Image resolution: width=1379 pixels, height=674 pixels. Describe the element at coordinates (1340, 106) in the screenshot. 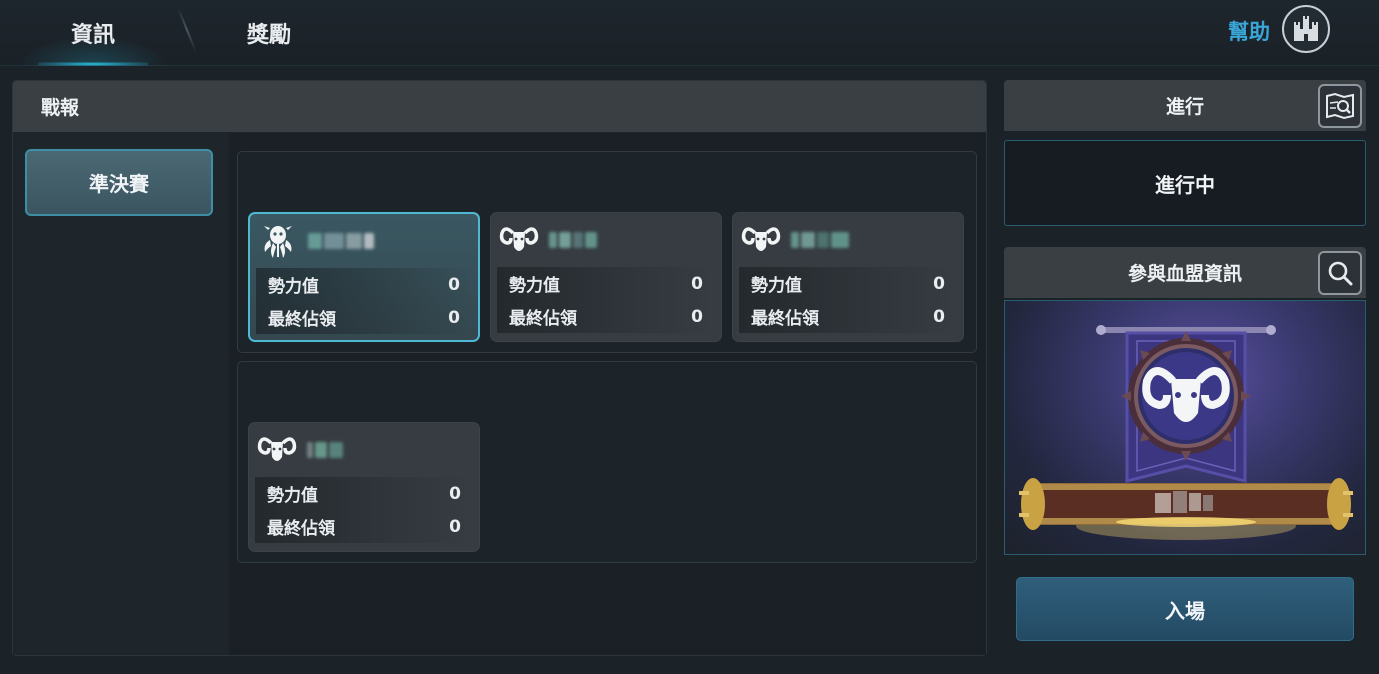

I see `map-search-icon` at that location.